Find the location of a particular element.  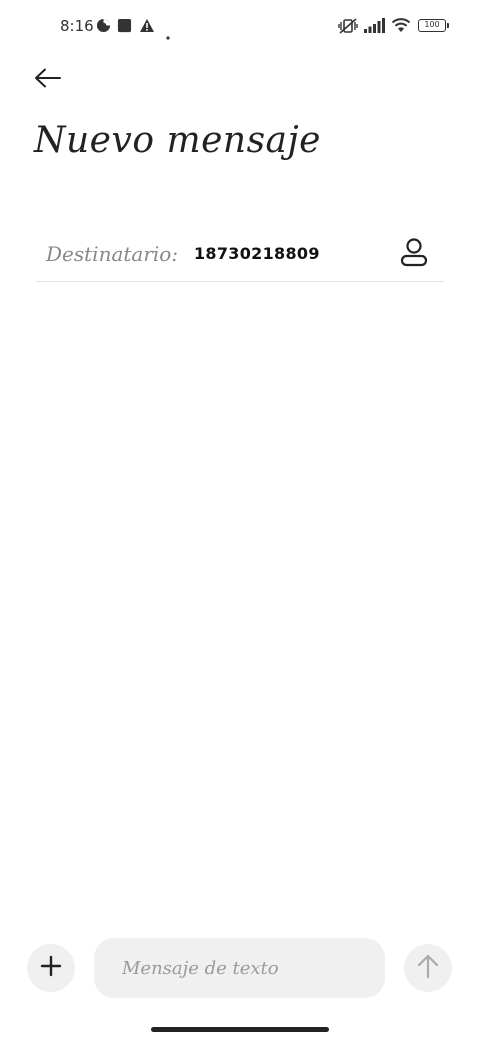

message-input is located at coordinates (239, 968).